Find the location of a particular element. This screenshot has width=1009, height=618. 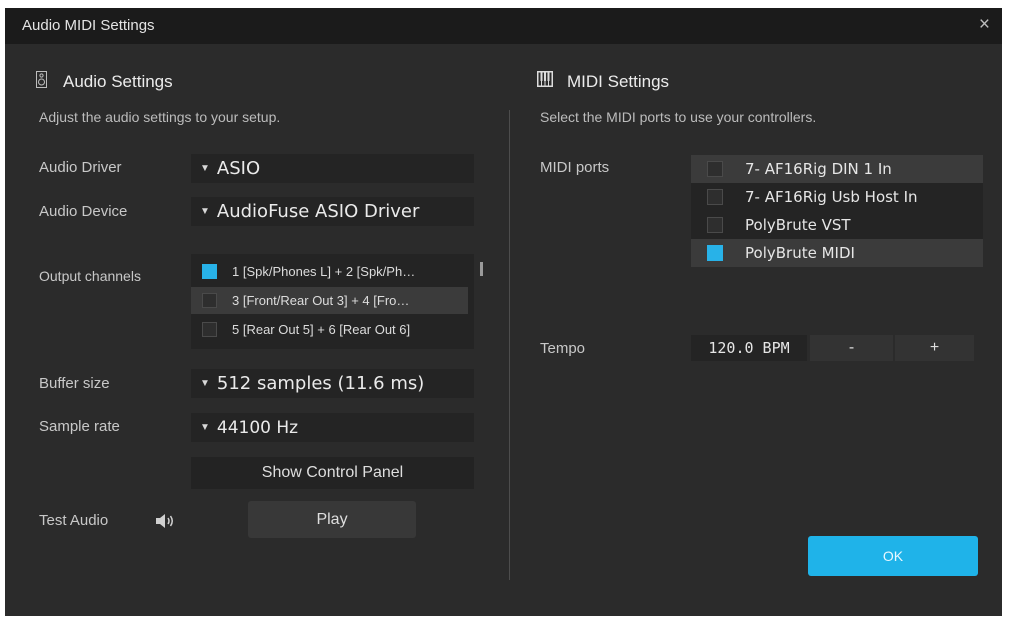

buffer-size-value: 512 samples (11.6 ms) is located at coordinates (320, 383).